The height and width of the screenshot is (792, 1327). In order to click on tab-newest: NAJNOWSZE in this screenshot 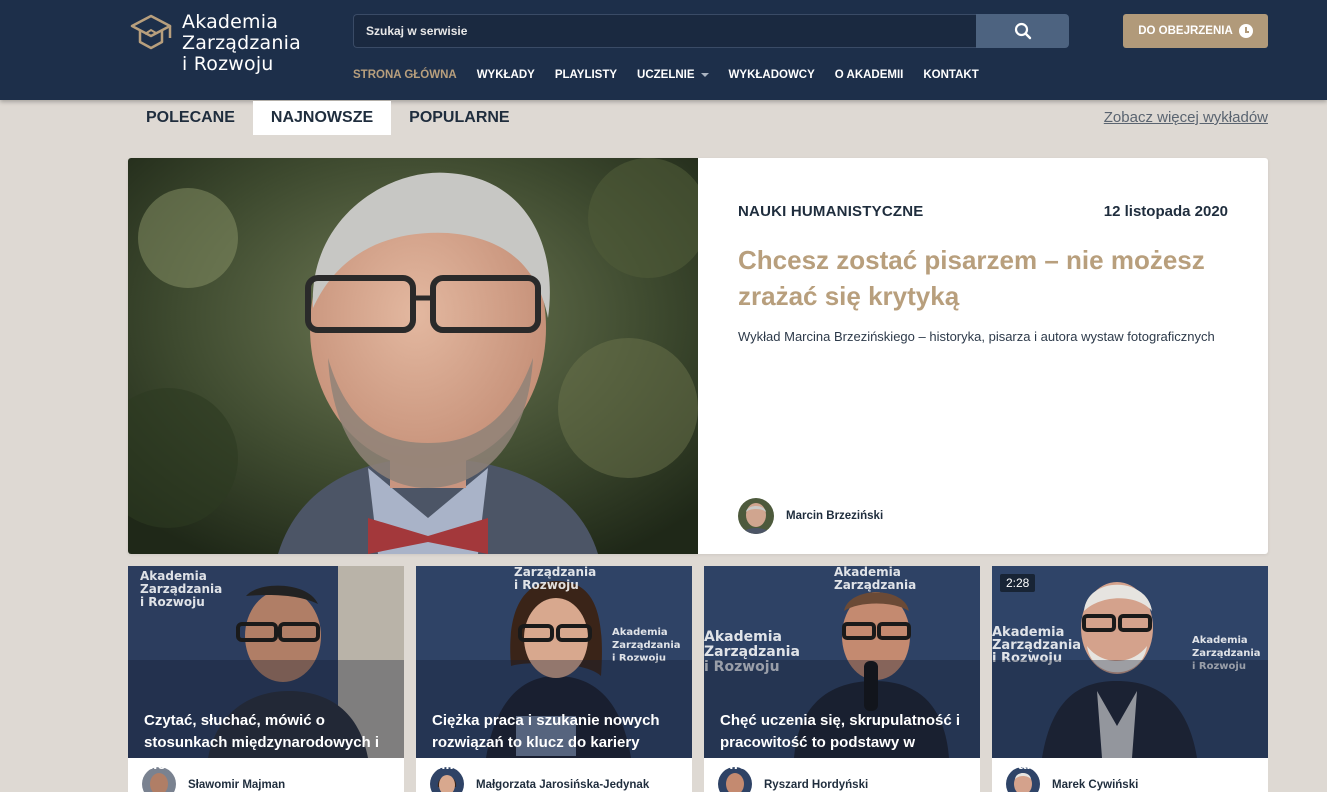, I will do `click(322, 118)`.